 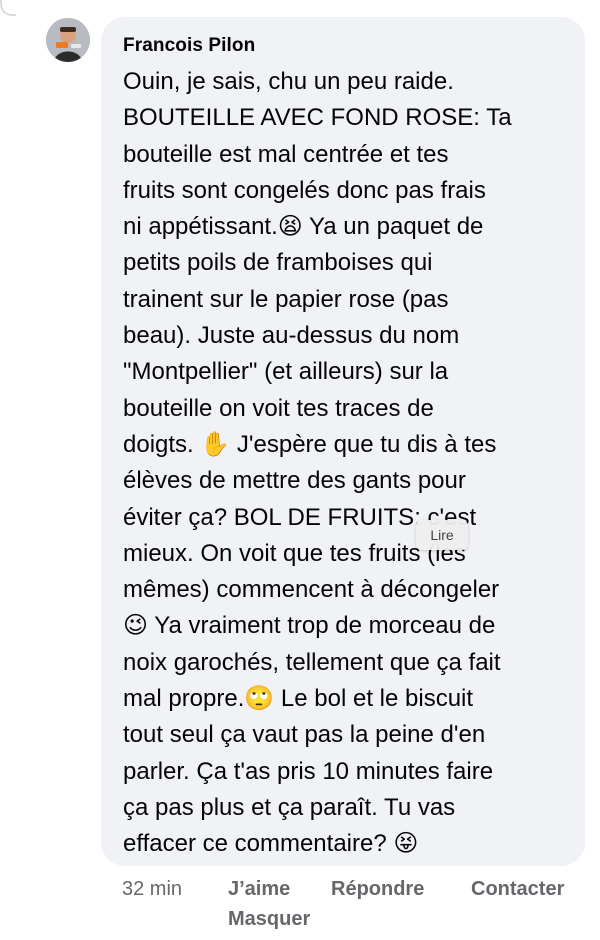 What do you see at coordinates (8, 8) in the screenshot?
I see `thread-connector-line` at bounding box center [8, 8].